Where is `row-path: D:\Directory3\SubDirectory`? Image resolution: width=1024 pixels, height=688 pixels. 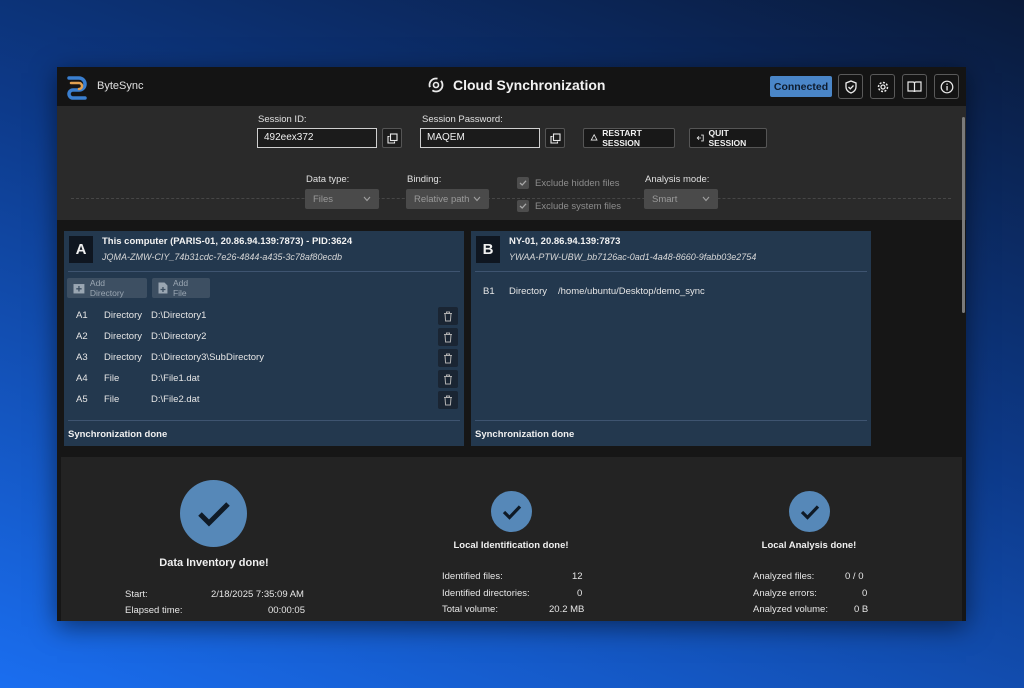 row-path: D:\Directory3\SubDirectory is located at coordinates (207, 357).